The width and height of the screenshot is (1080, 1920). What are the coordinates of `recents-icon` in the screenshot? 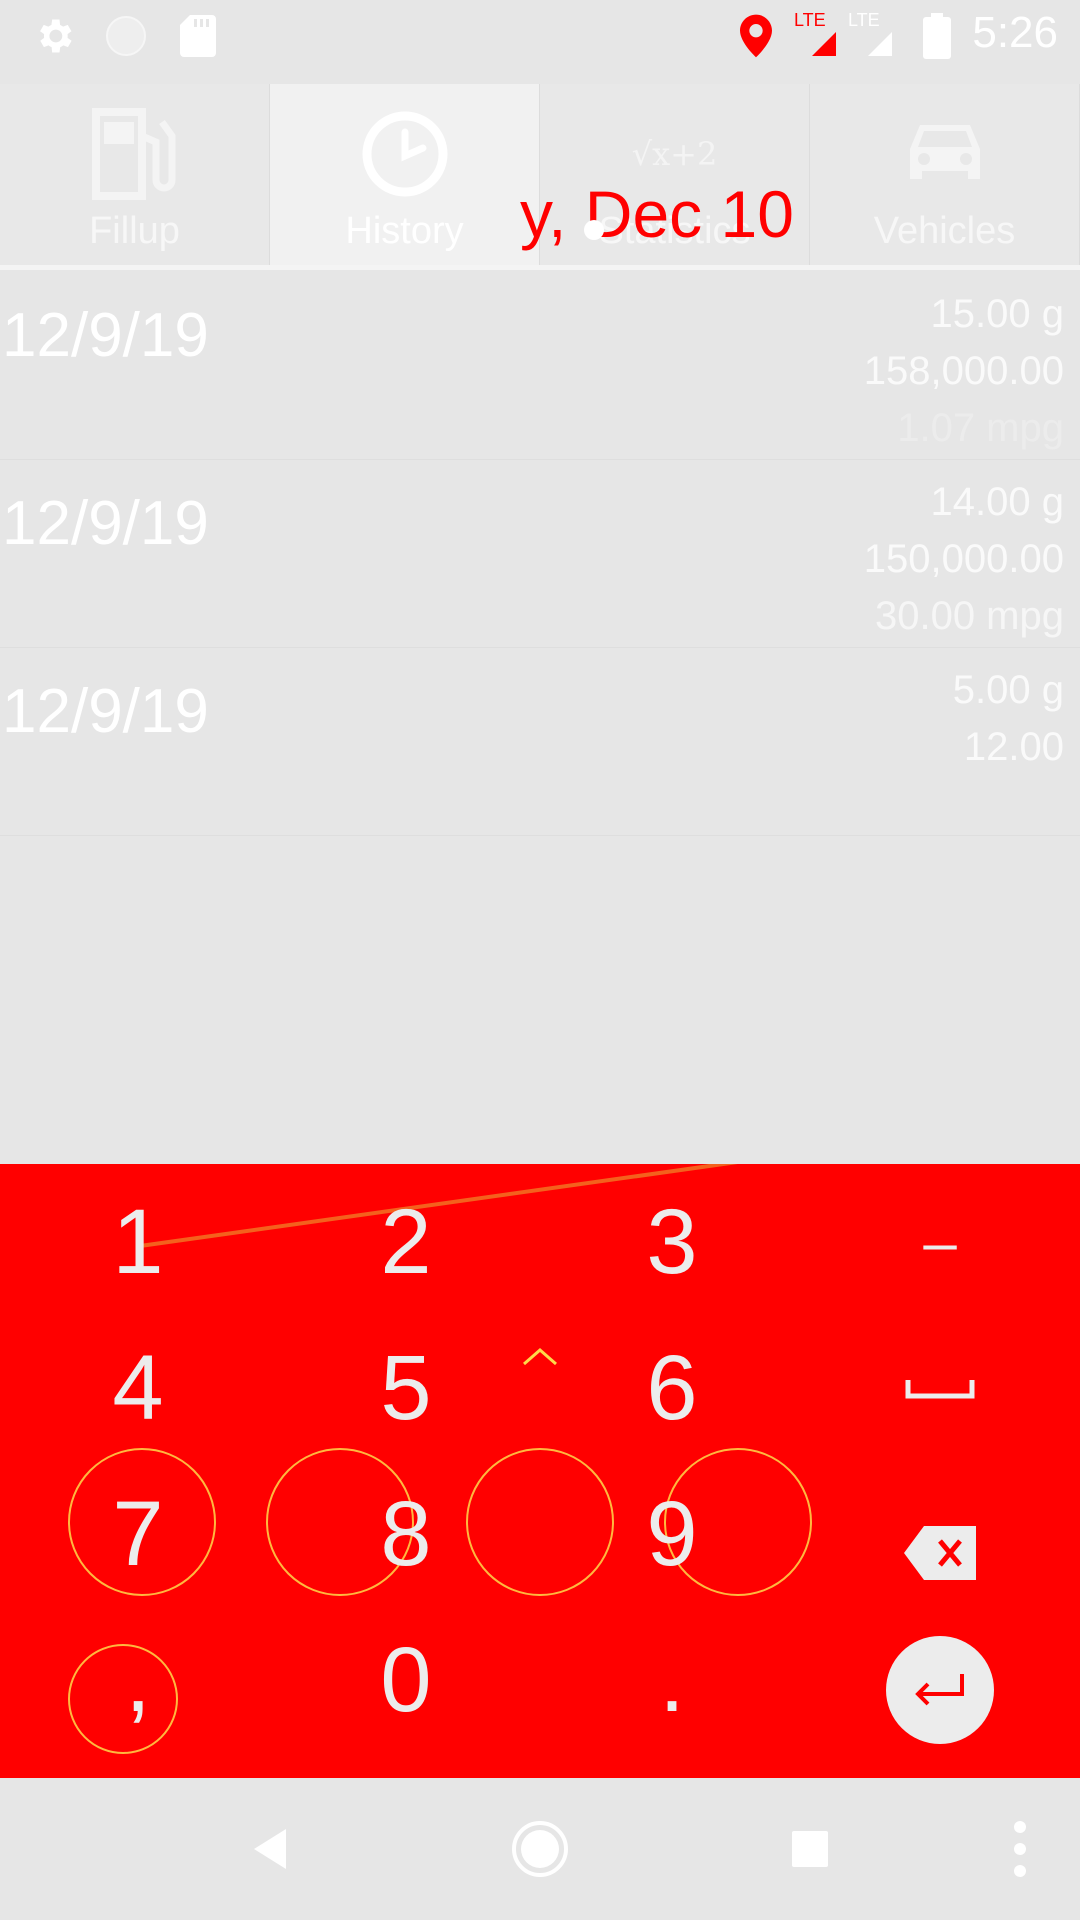 It's located at (810, 1849).